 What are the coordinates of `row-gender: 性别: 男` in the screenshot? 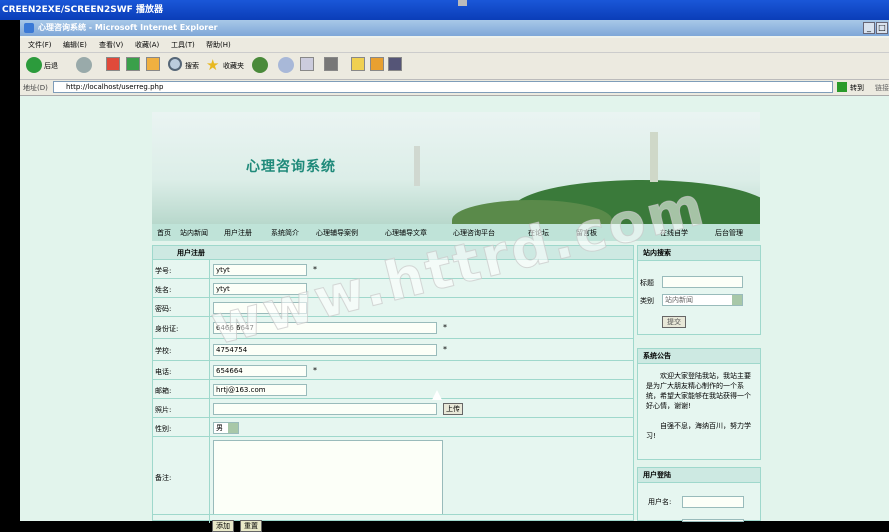 It's located at (393, 427).